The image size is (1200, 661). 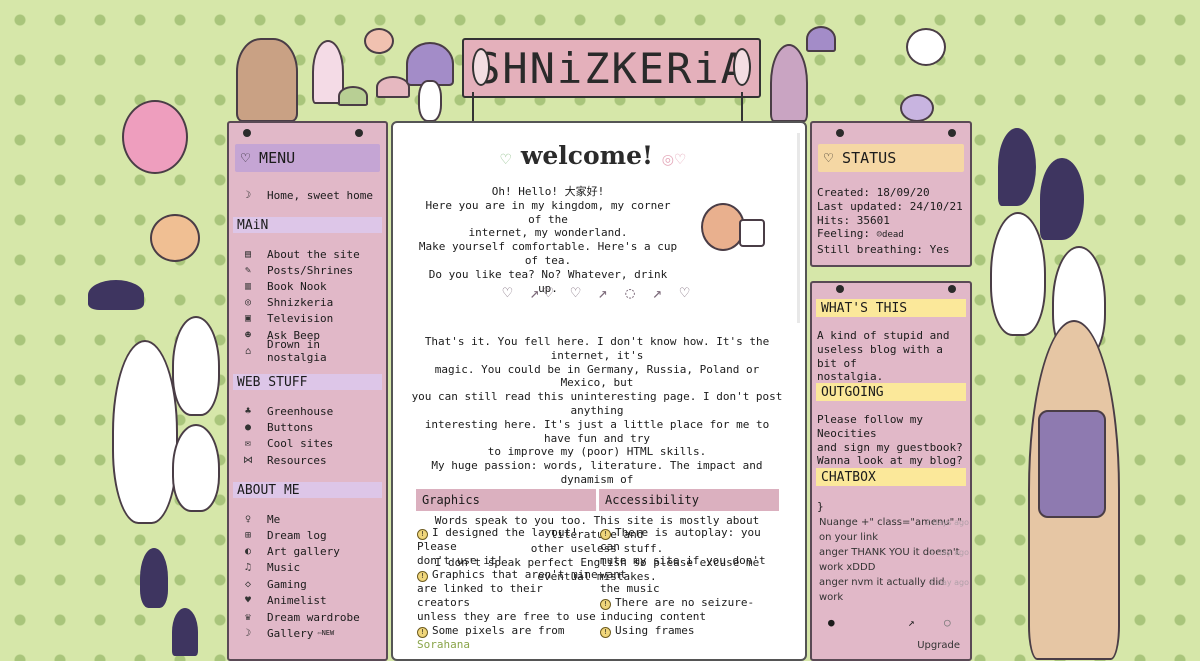 I want to click on scrollbar, so click(x=798, y=228).